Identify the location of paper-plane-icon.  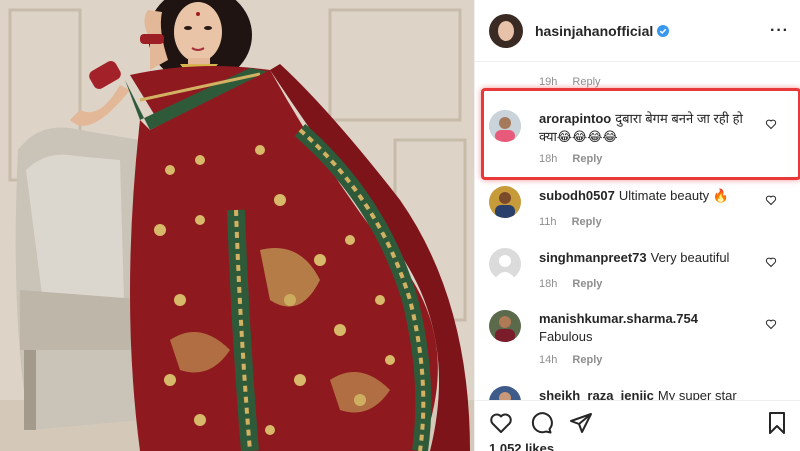
(581, 423).